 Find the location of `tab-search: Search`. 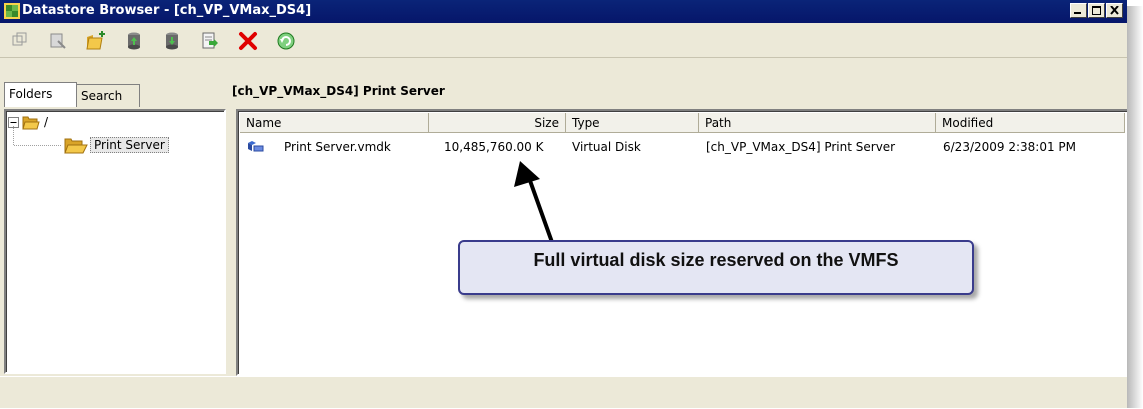

tab-search: Search is located at coordinates (108, 95).